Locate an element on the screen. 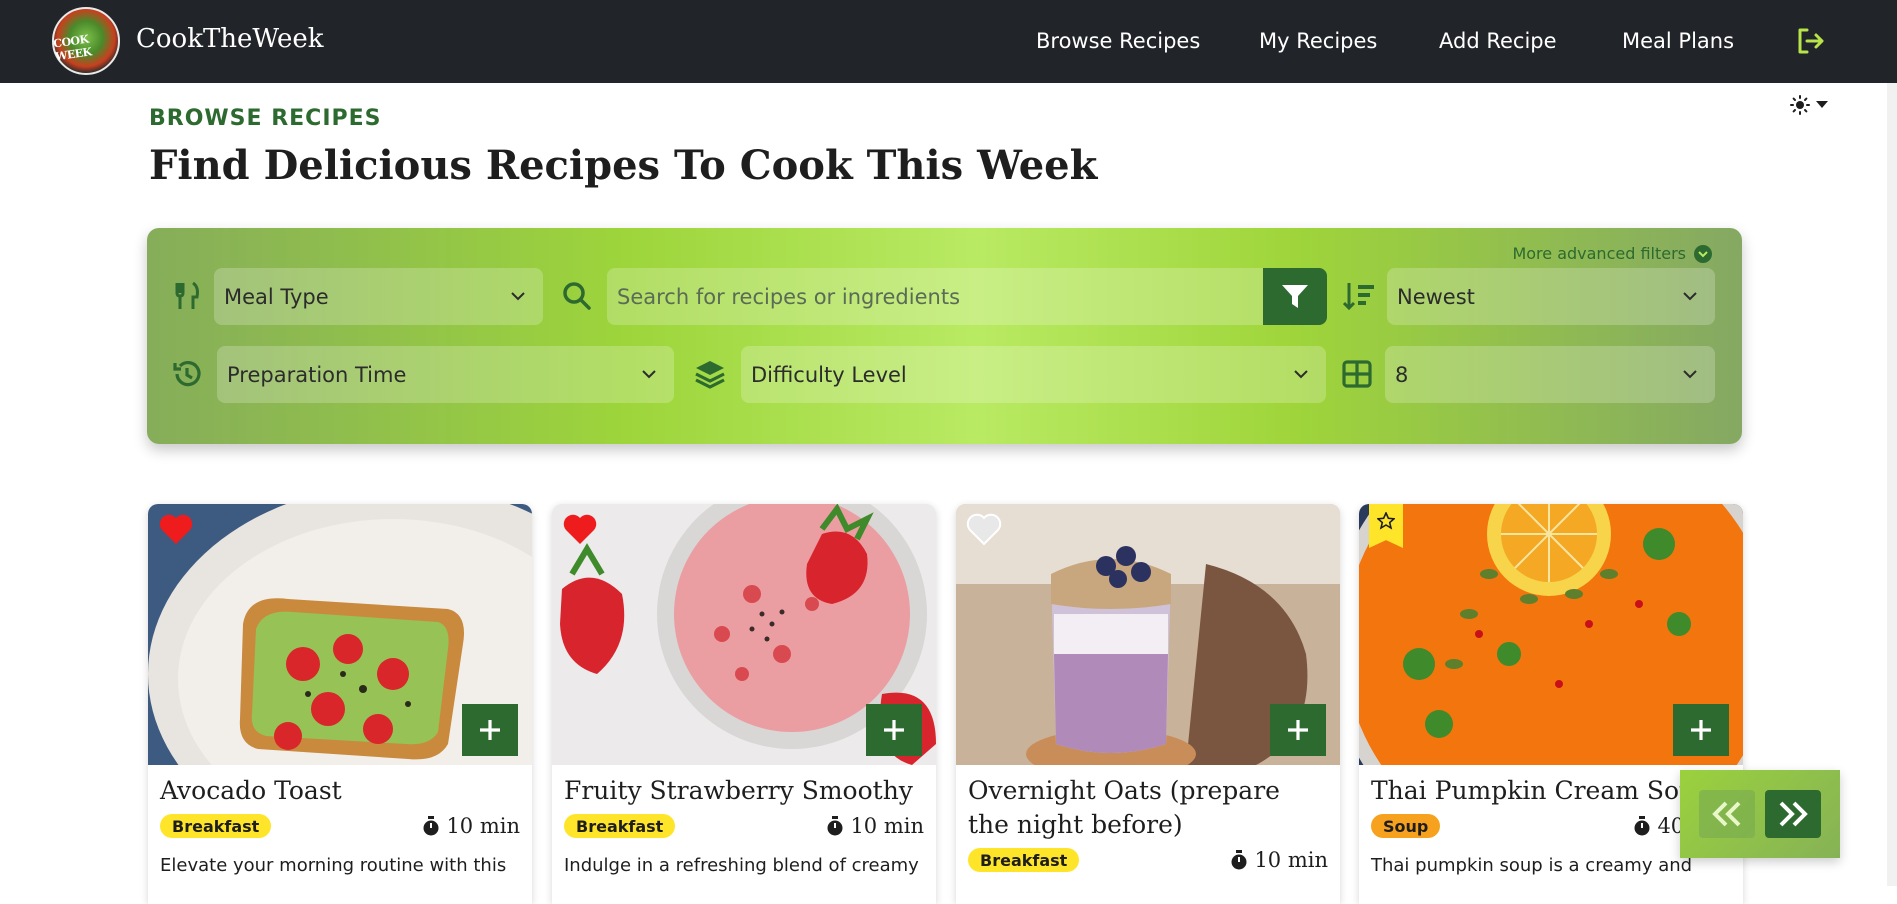 This screenshot has height=904, width=1897. difficulty-level-value: Difficulty Level is located at coordinates (829, 374).